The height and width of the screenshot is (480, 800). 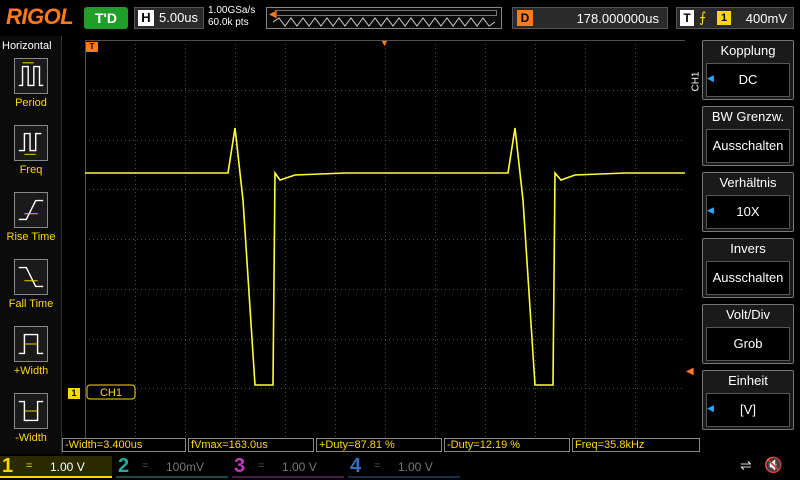 I want to click on acquisition-info: 1.00GSa/s 60.0k pts, so click(x=231, y=17).